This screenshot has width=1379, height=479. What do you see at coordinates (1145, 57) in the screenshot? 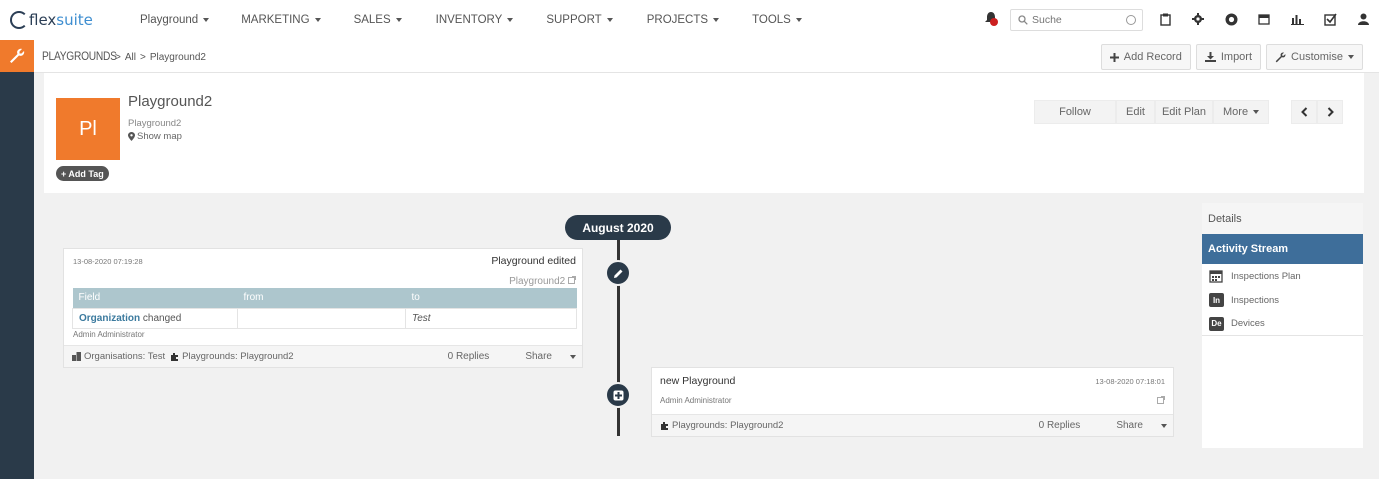
I see `add-record-button: Add Record` at bounding box center [1145, 57].